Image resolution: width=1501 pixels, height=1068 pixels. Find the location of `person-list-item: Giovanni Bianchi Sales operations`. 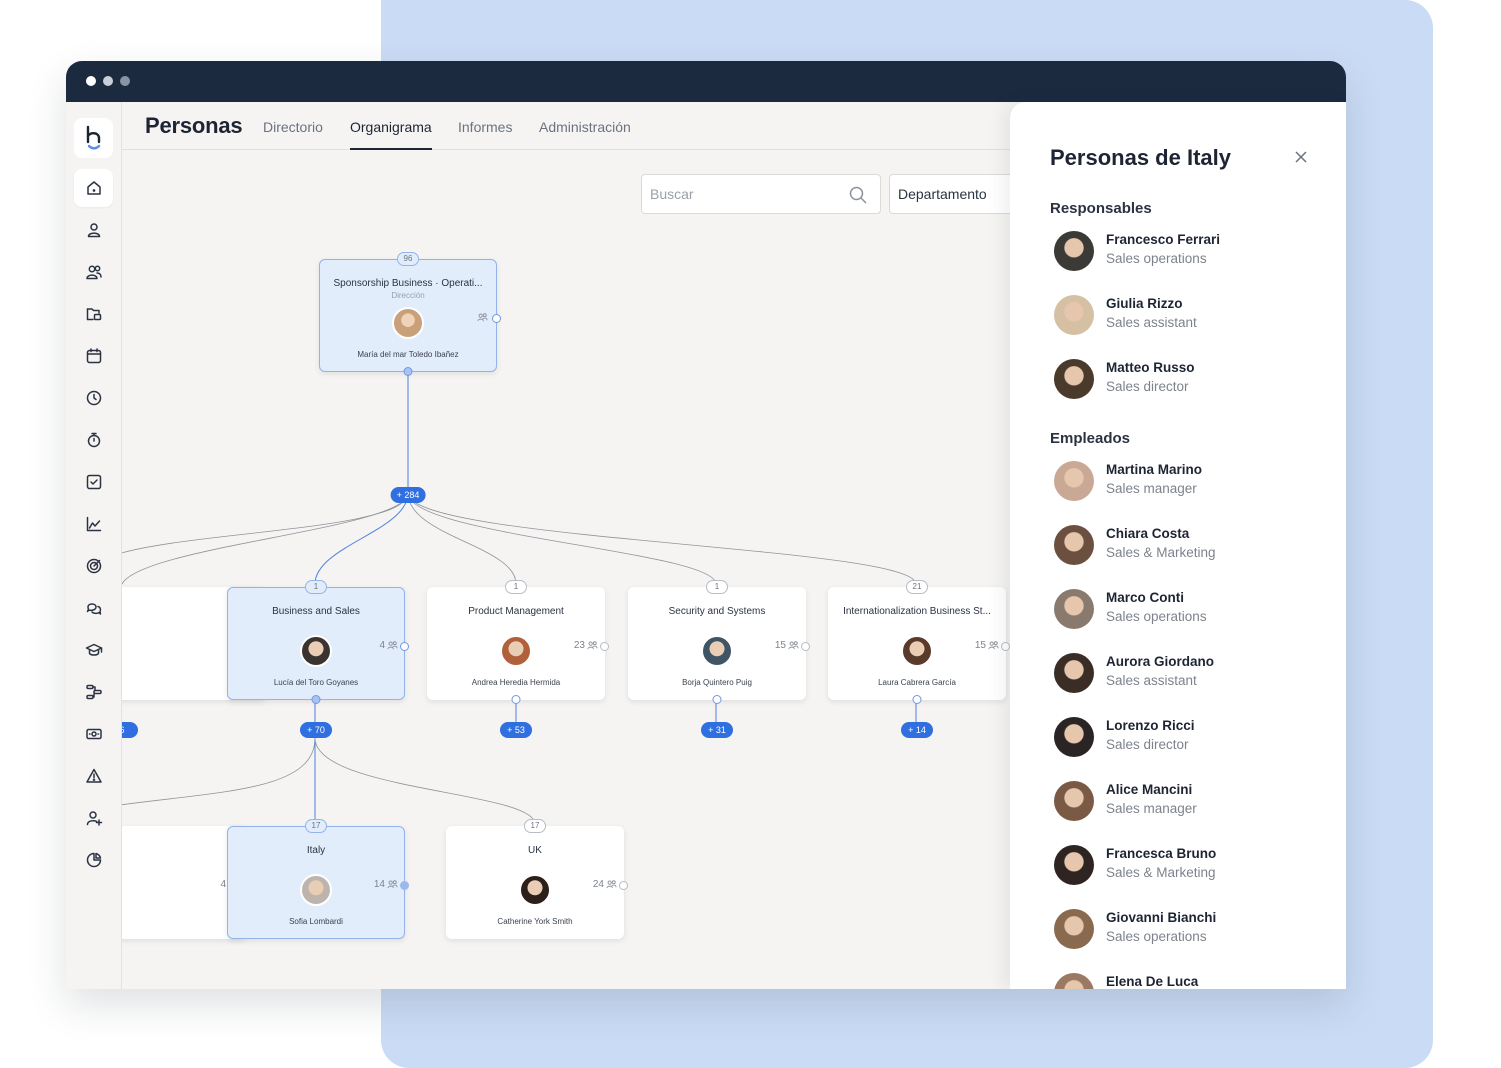

person-list-item: Giovanni Bianchi Sales operations is located at coordinates (1184, 930).